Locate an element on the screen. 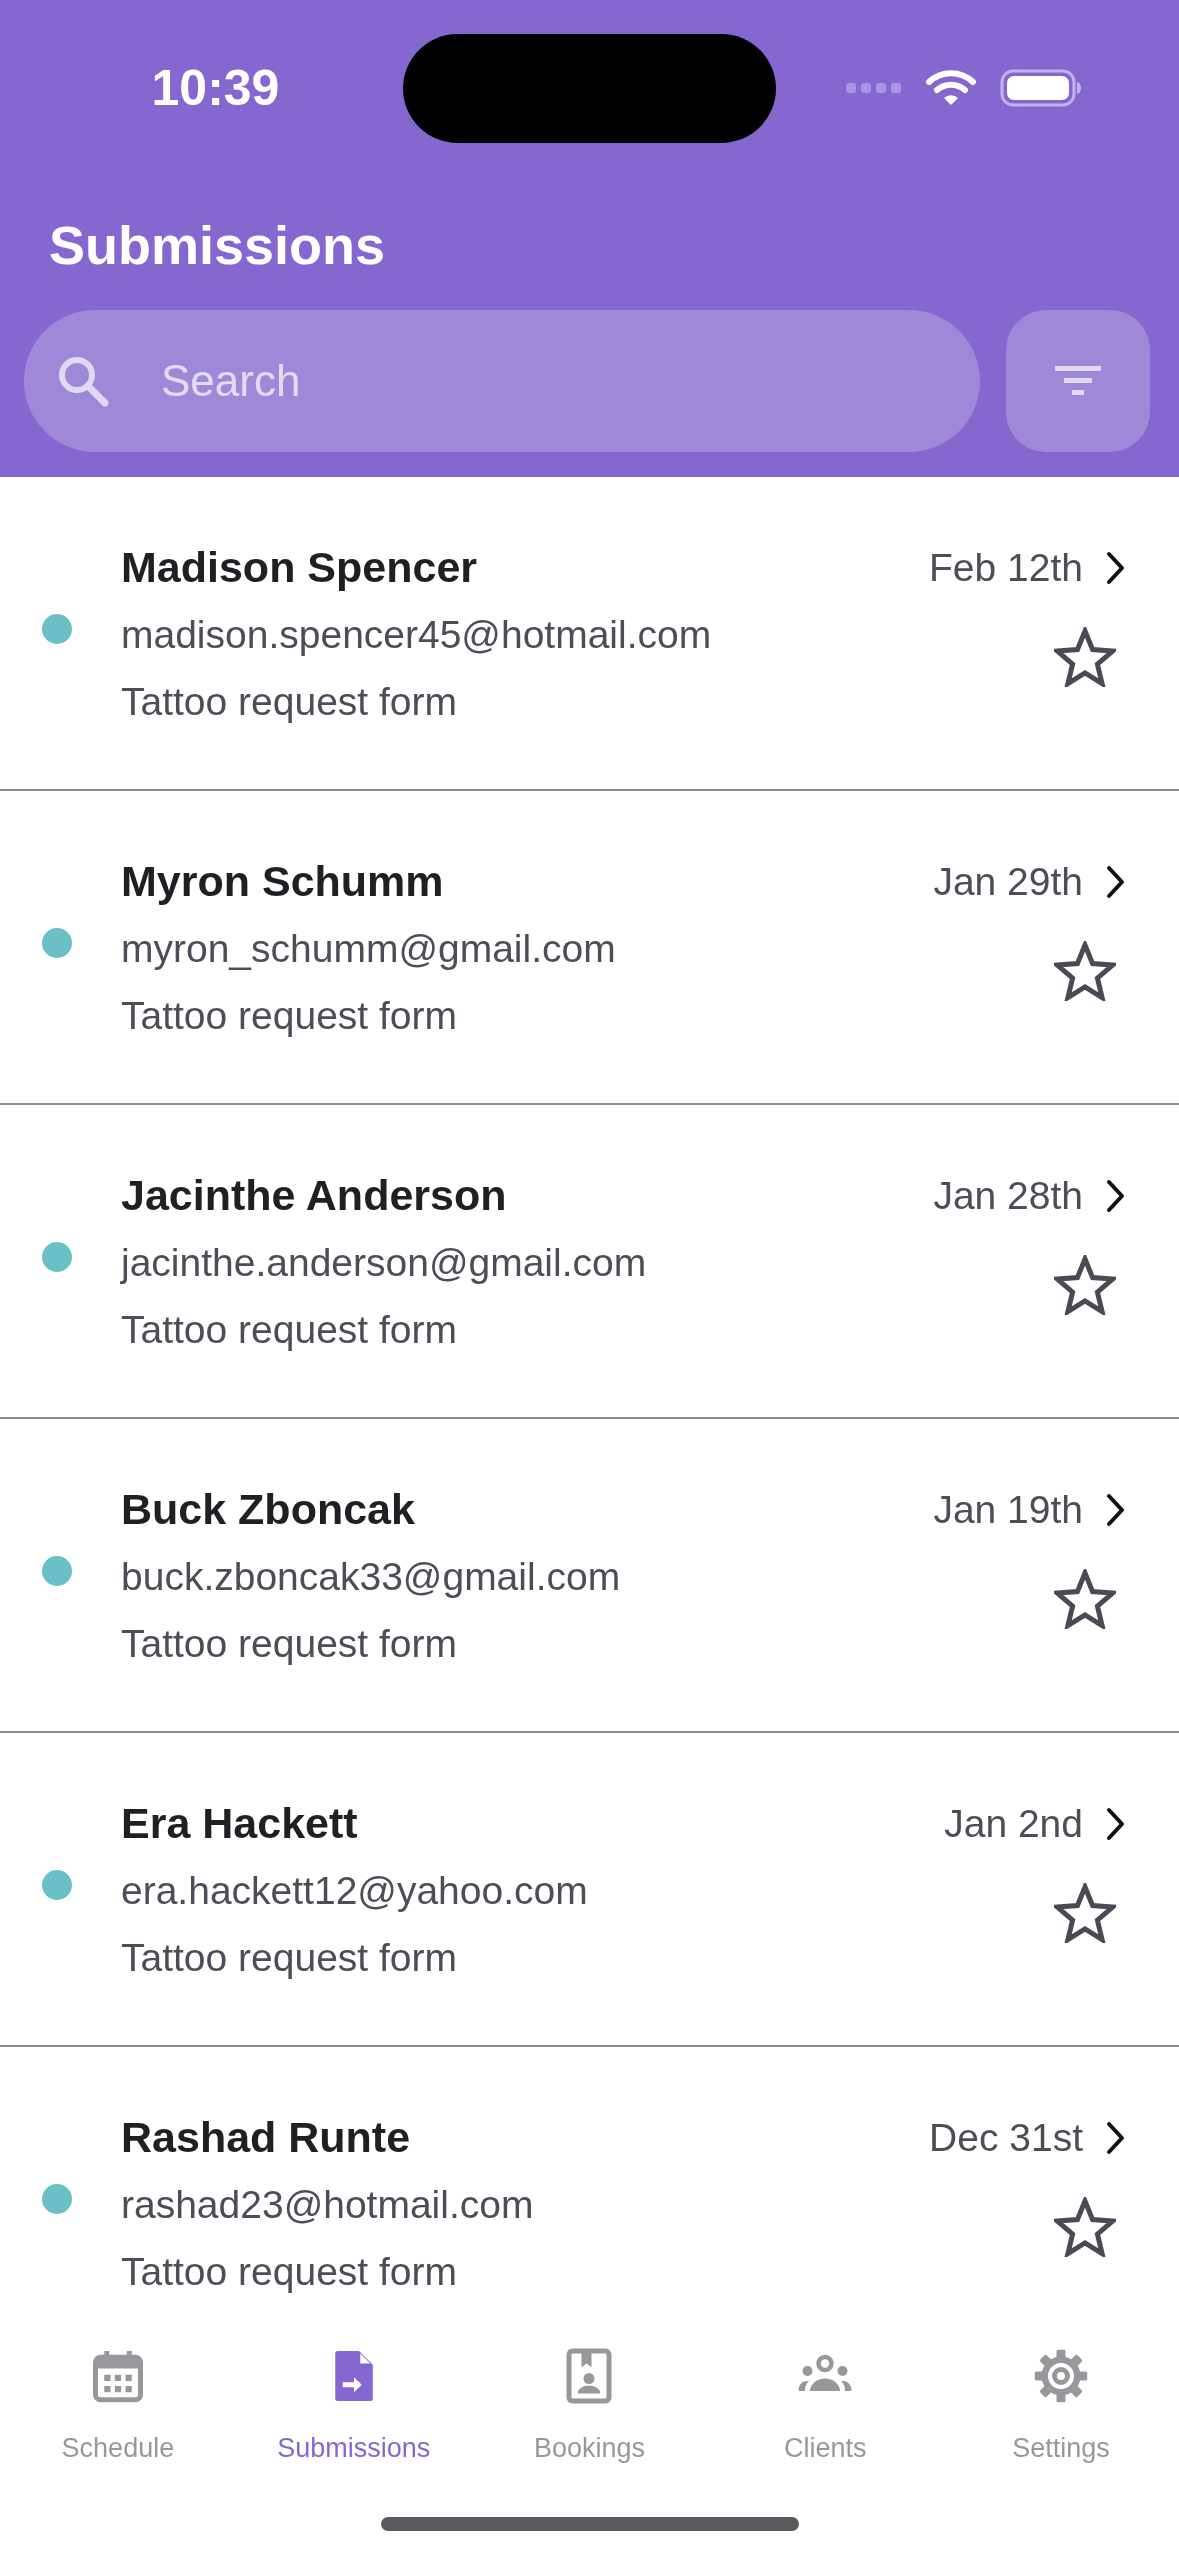  client-name: Rashad Runte is located at coordinates (266, 2137).